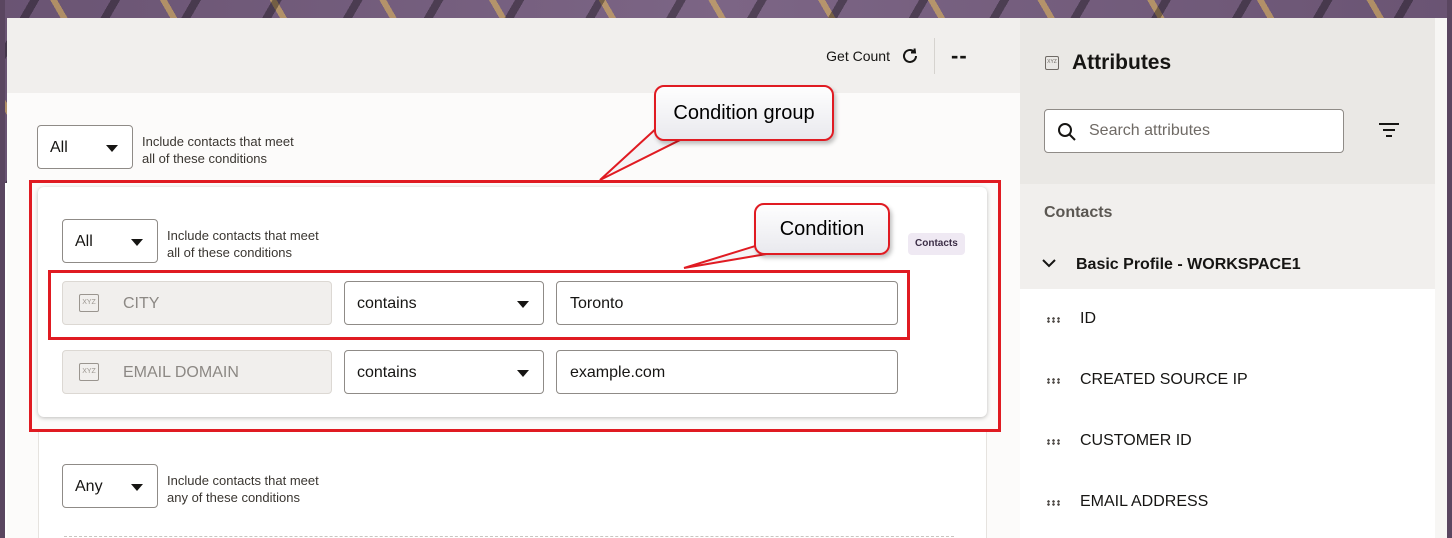  I want to click on condition-callout: Condition, so click(822, 229).